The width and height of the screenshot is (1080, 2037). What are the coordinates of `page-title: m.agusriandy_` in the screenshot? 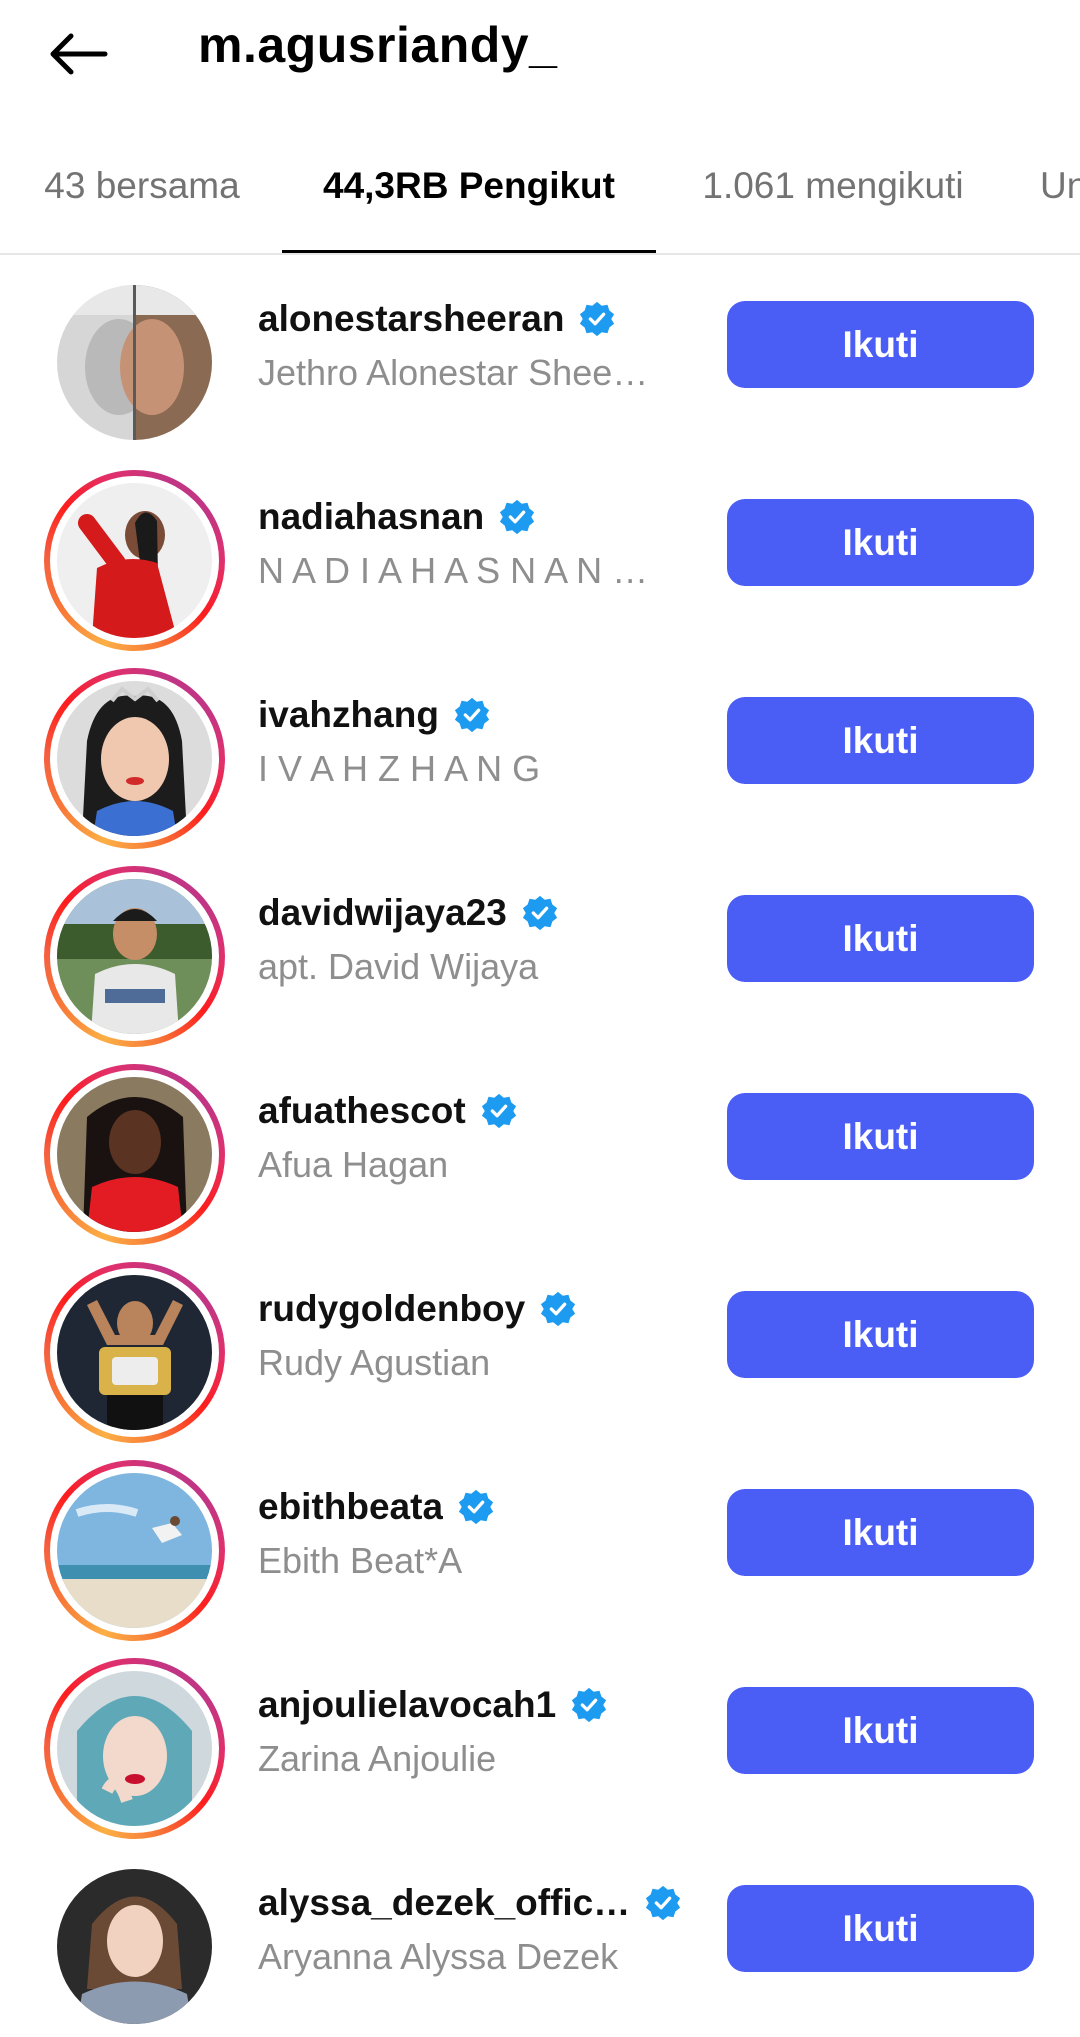 It's located at (378, 45).